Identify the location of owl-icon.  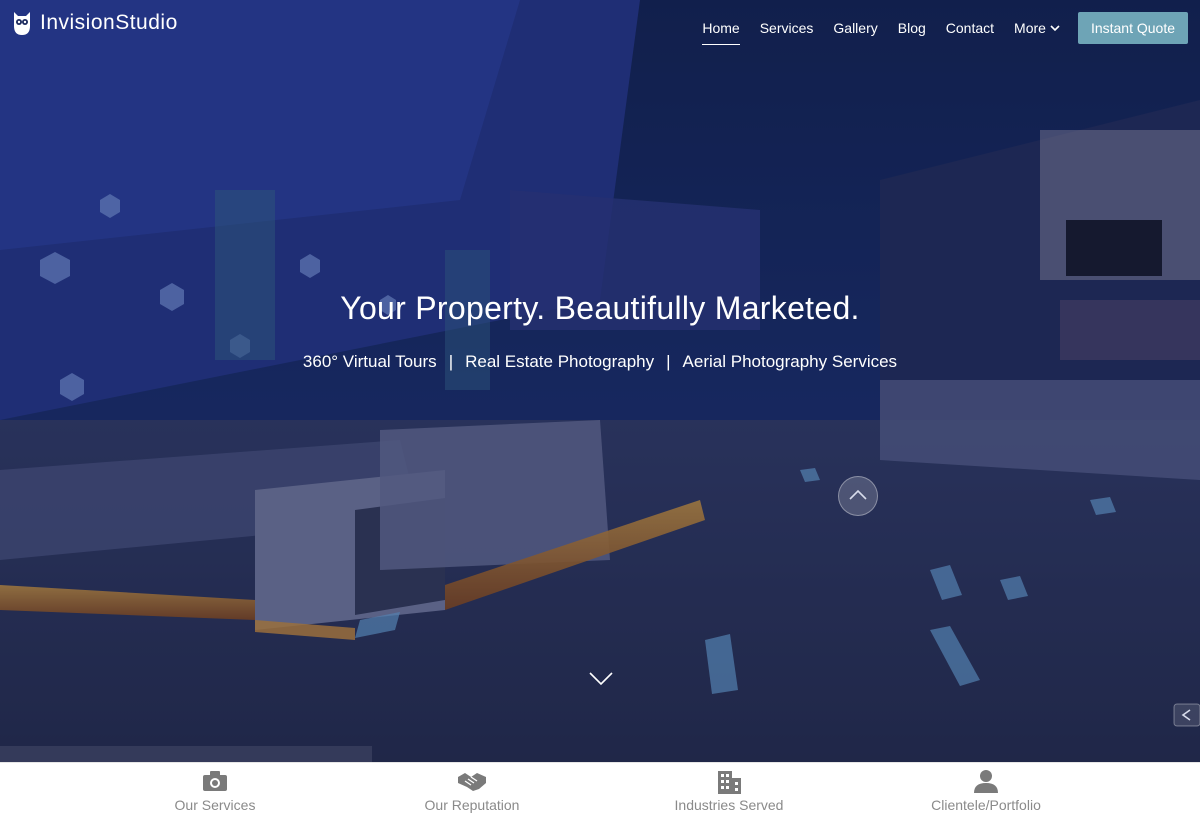
(22, 23).